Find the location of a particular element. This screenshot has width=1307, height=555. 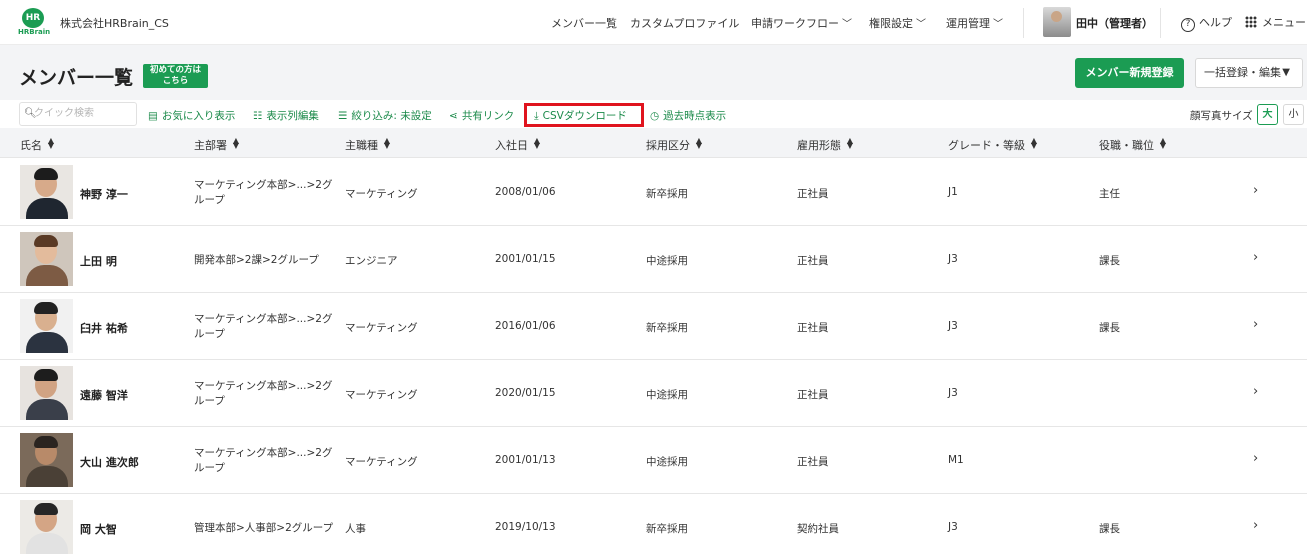

column-label: 入社日 is located at coordinates (511, 145).